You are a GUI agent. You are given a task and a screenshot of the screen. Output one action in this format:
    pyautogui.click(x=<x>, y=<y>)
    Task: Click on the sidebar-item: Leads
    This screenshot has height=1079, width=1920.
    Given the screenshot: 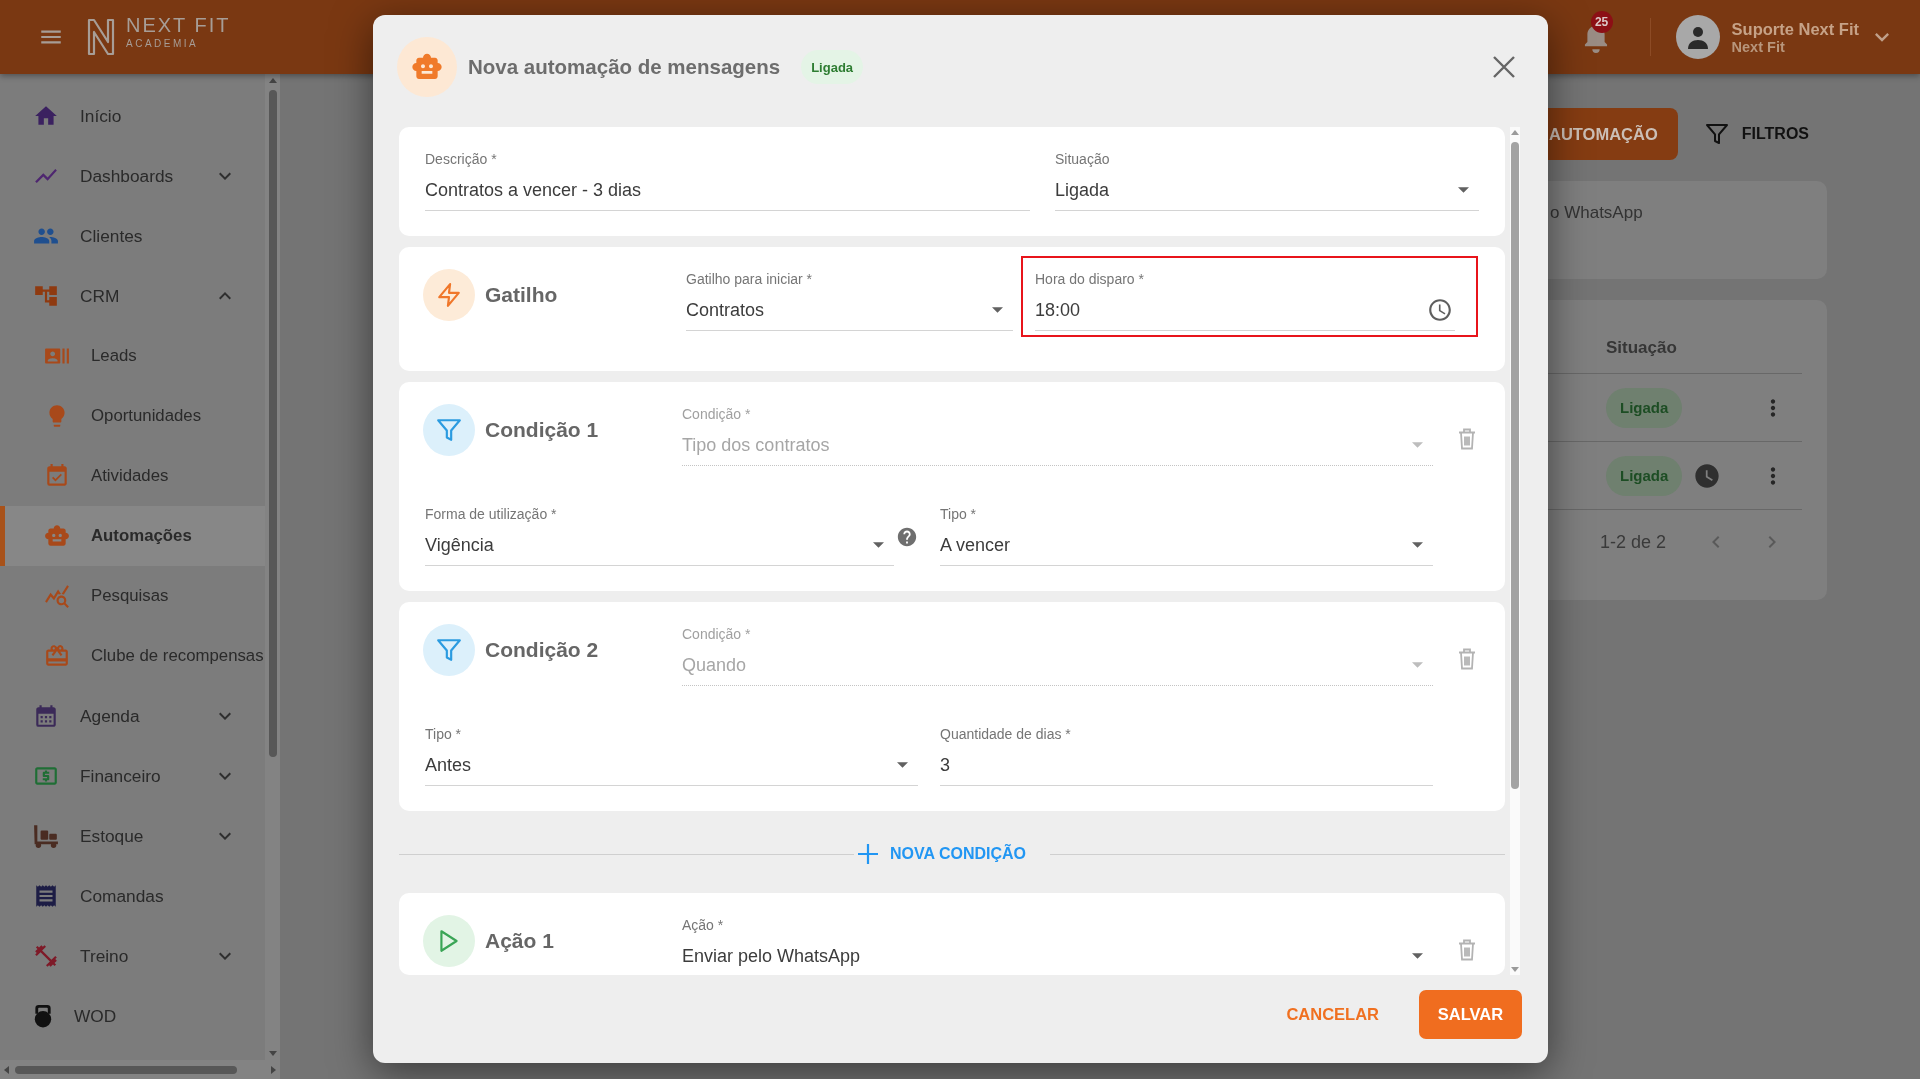 What is the action you would take?
    pyautogui.click(x=132, y=356)
    